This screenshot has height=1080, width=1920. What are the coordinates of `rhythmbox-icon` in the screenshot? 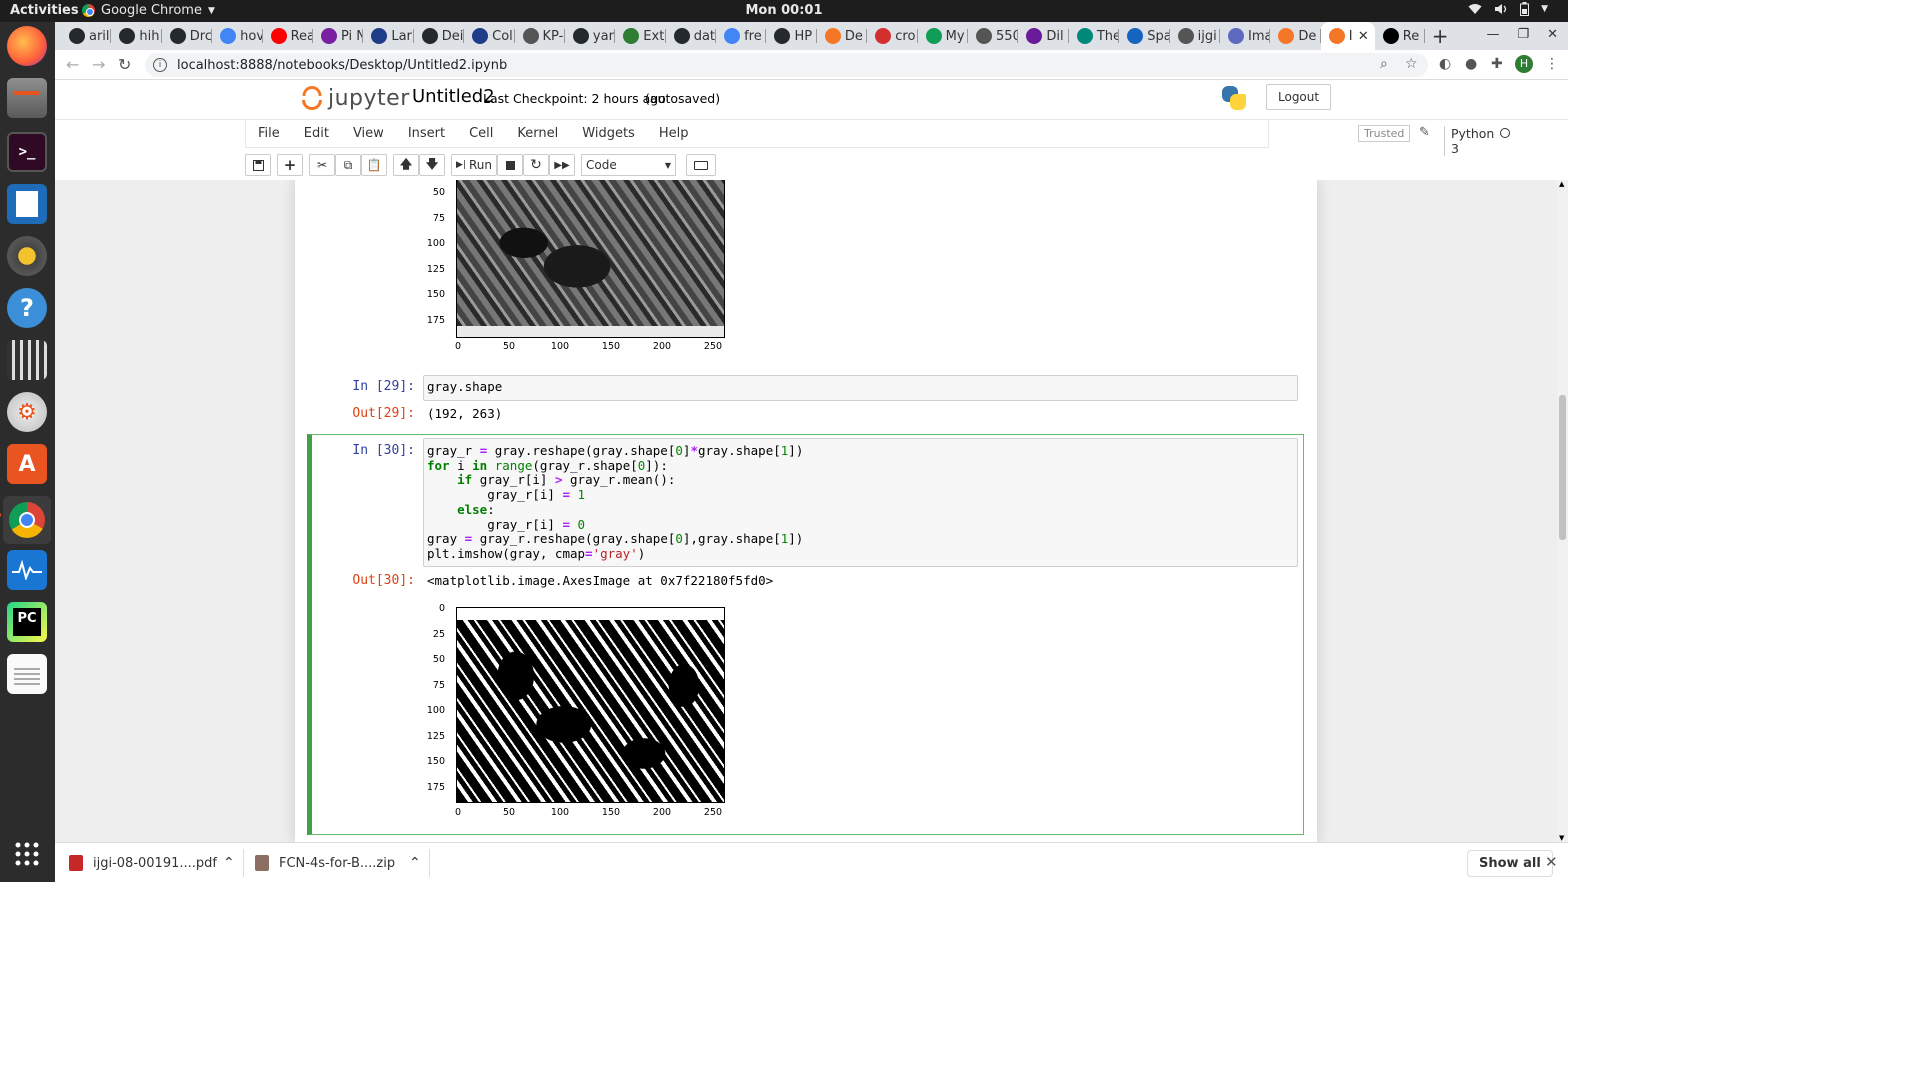 It's located at (27, 256).